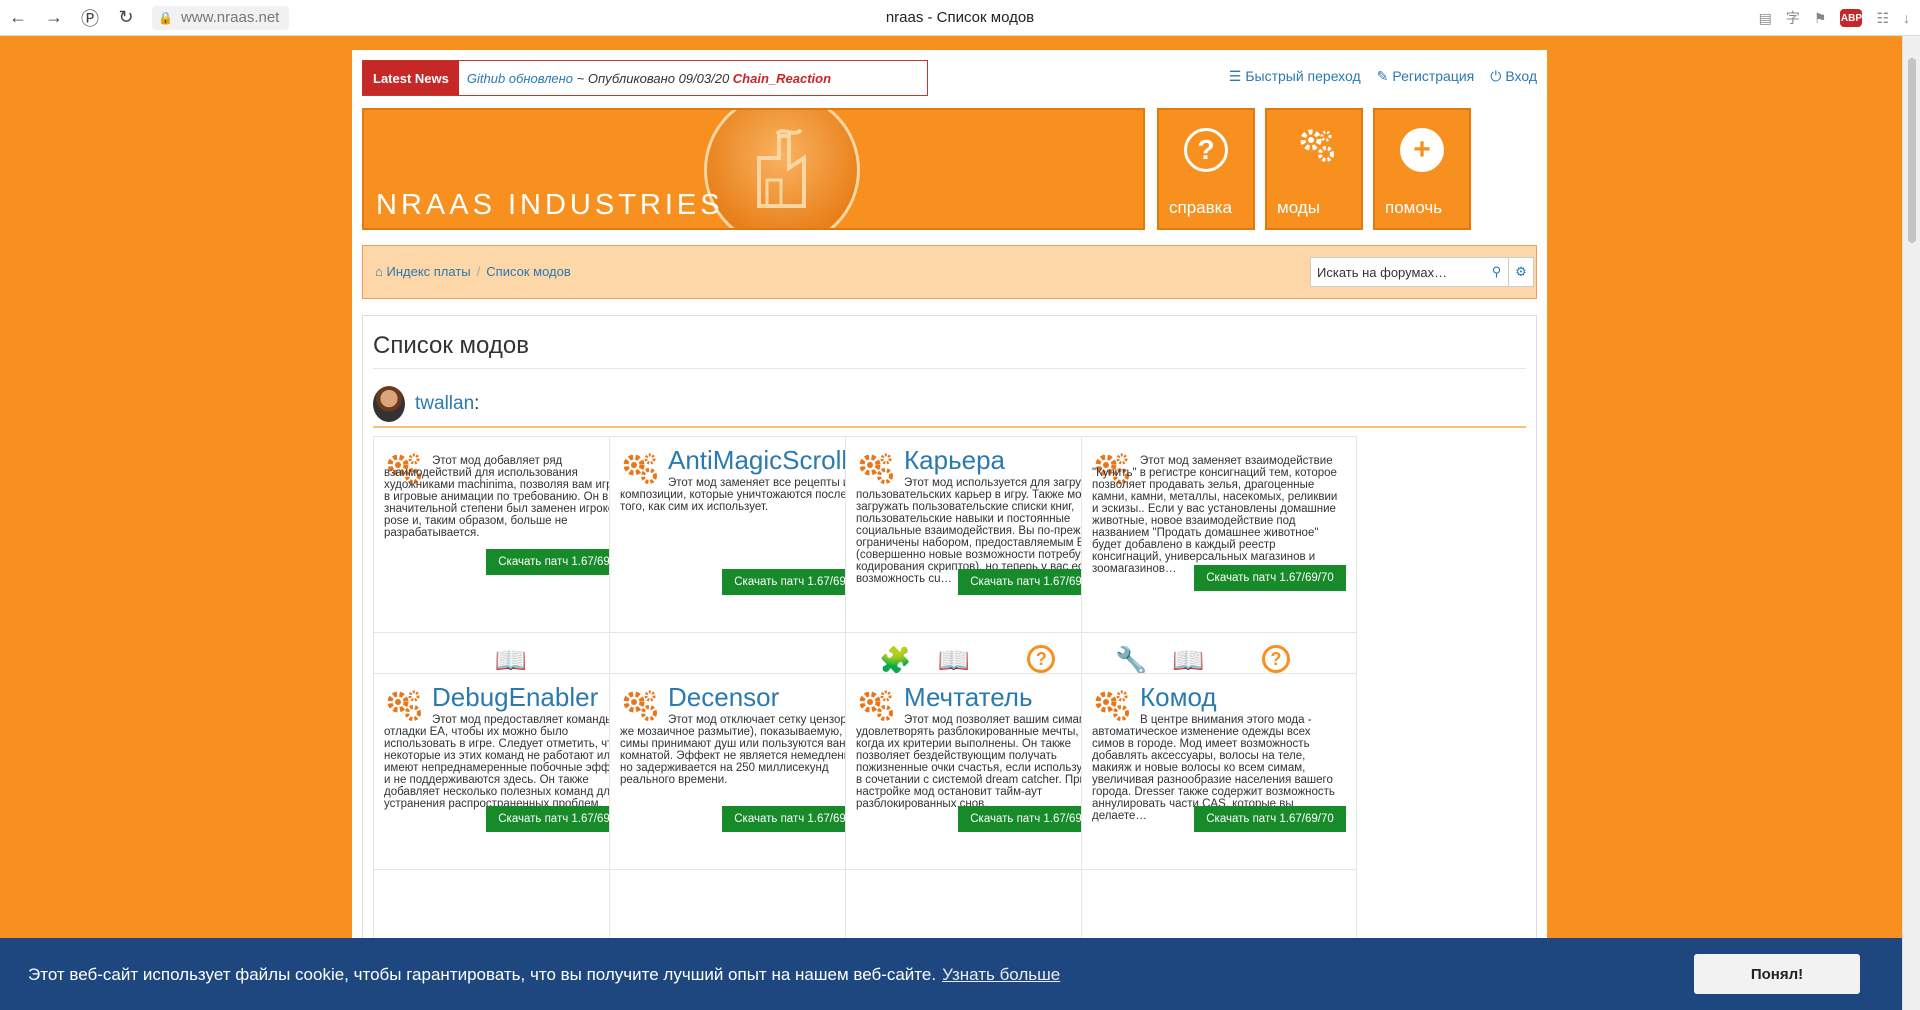 Image resolution: width=1920 pixels, height=1010 pixels. Describe the element at coordinates (1178, 697) in the screenshot. I see `mod-title: Комод` at that location.